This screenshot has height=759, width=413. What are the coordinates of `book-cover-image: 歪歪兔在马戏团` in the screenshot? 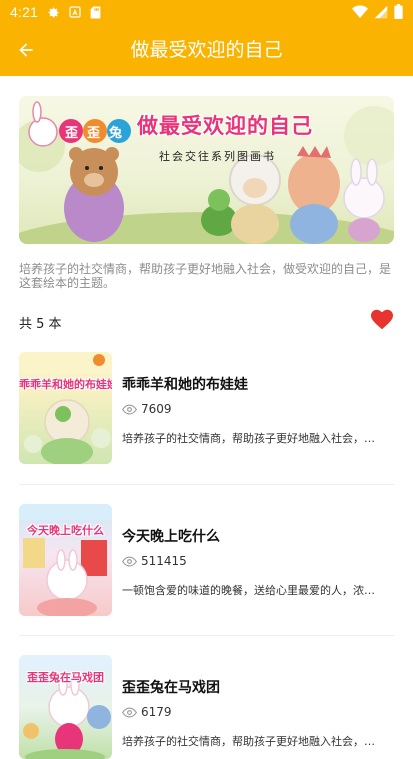 It's located at (65, 707).